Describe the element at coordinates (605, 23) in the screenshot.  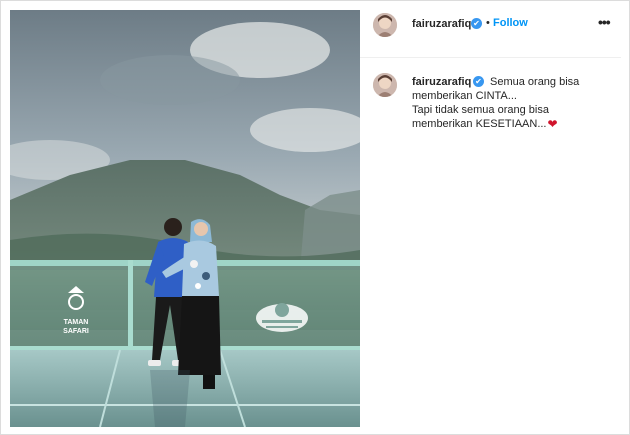
I see `more-options-icon: •••` at that location.